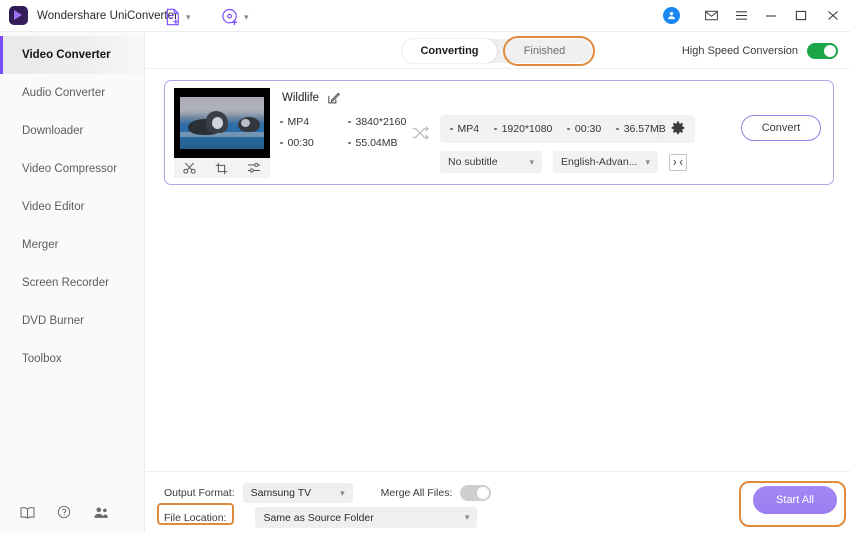 This screenshot has height=533, width=850. Describe the element at coordinates (678, 162) in the screenshot. I see `expand-icon` at that location.